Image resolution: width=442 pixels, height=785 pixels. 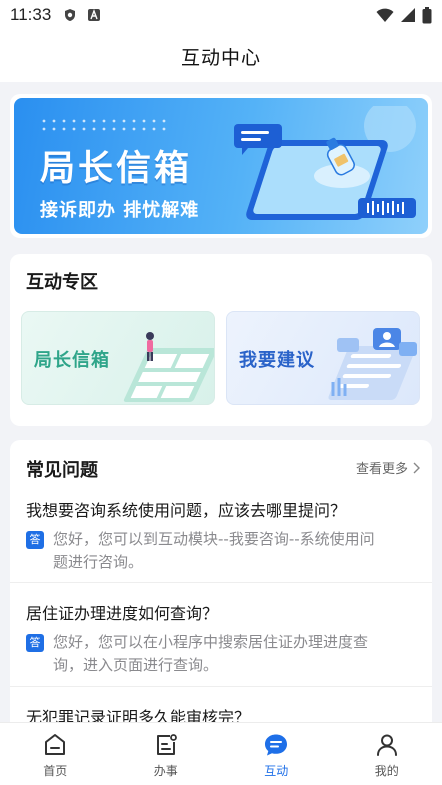 I want to click on director-mailbox-label: 局长信箱, so click(x=72, y=360).